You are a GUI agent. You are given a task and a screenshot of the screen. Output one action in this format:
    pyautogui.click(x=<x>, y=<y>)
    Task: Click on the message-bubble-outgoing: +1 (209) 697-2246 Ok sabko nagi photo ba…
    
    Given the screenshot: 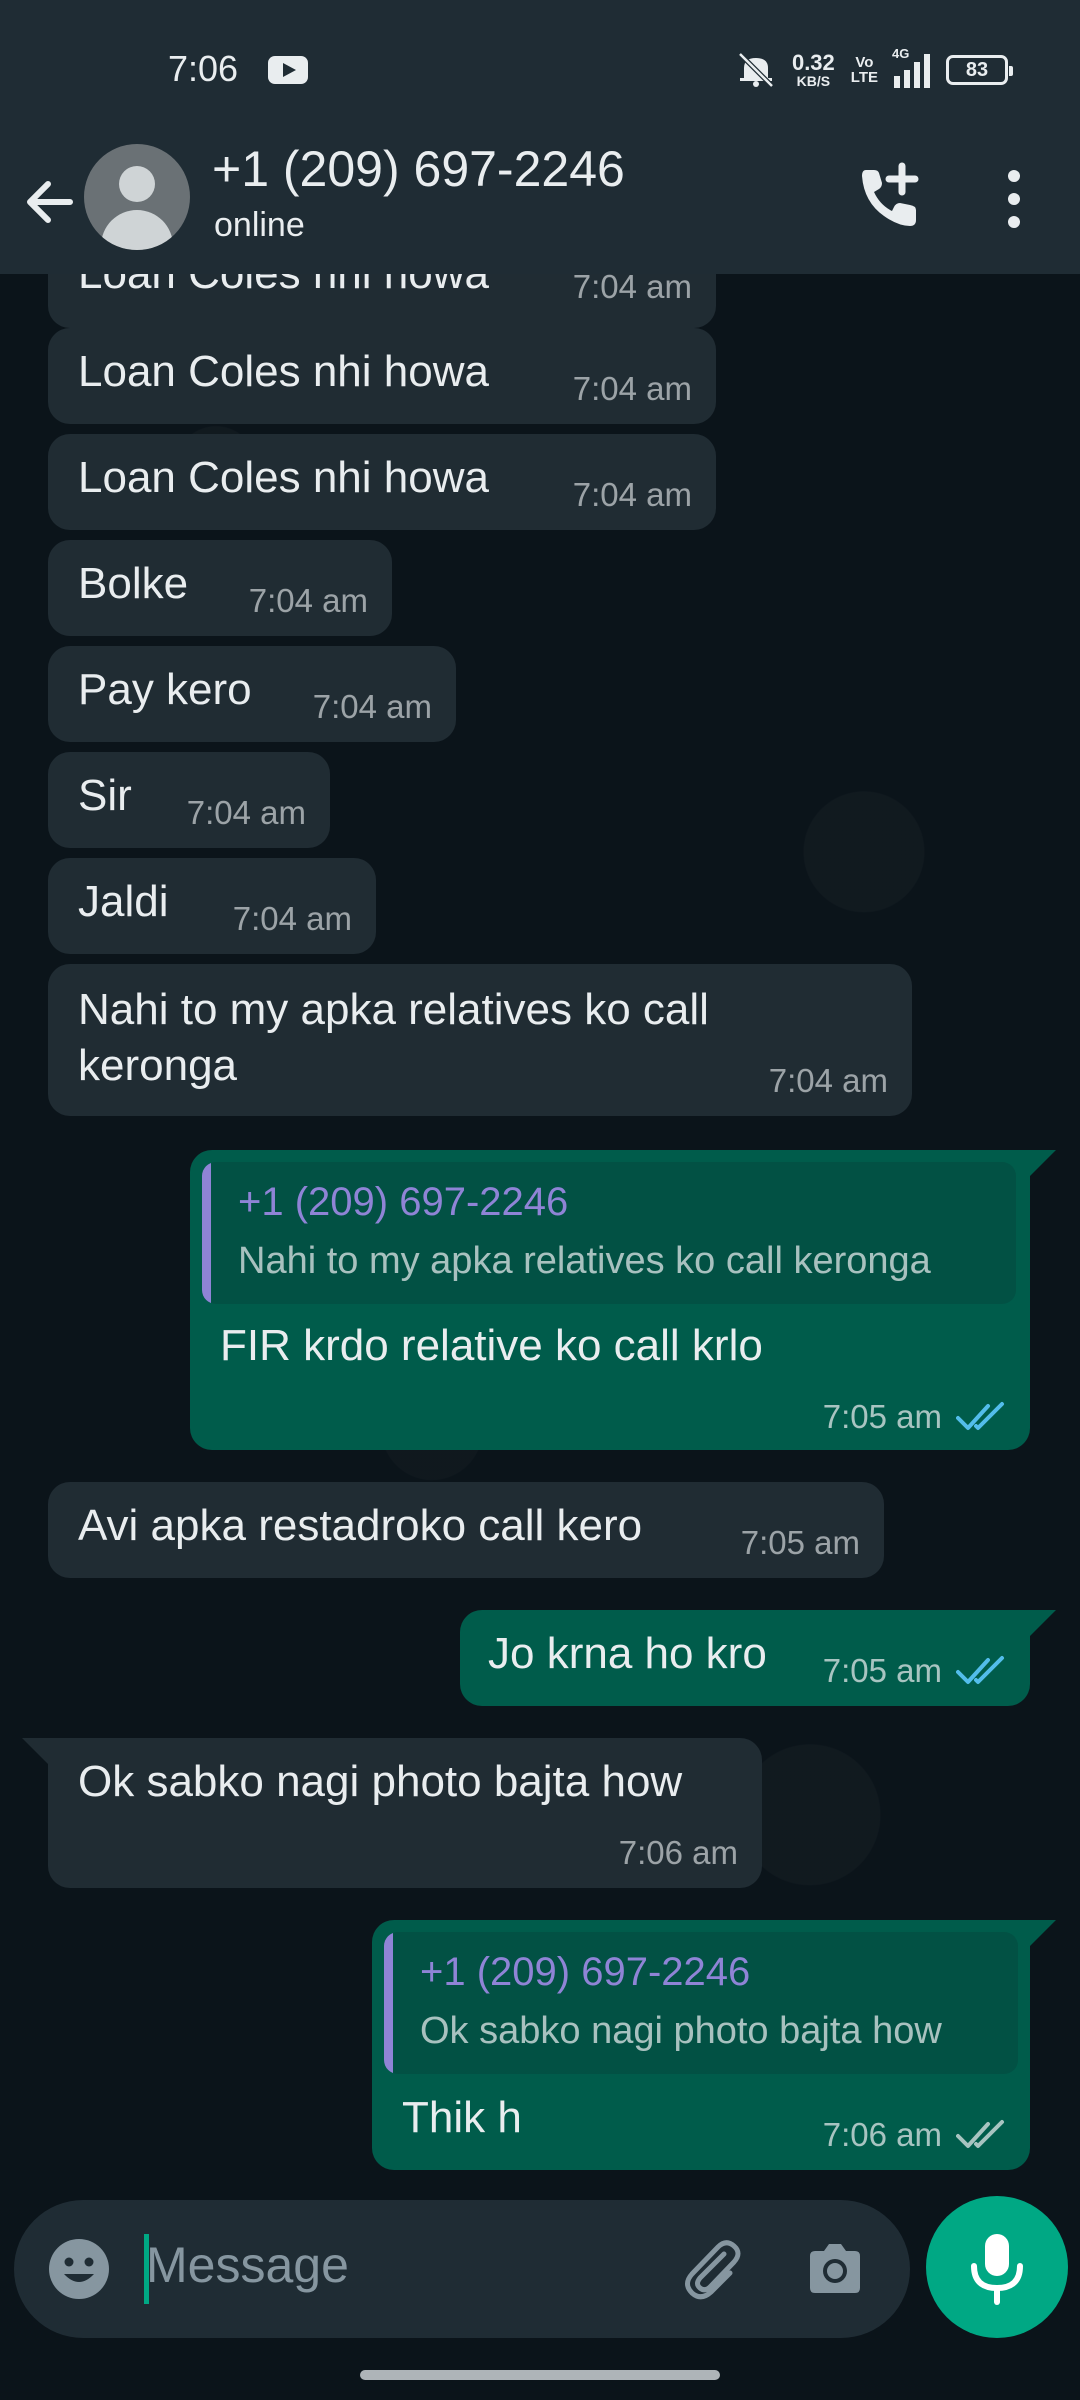 What is the action you would take?
    pyautogui.click(x=701, y=2045)
    